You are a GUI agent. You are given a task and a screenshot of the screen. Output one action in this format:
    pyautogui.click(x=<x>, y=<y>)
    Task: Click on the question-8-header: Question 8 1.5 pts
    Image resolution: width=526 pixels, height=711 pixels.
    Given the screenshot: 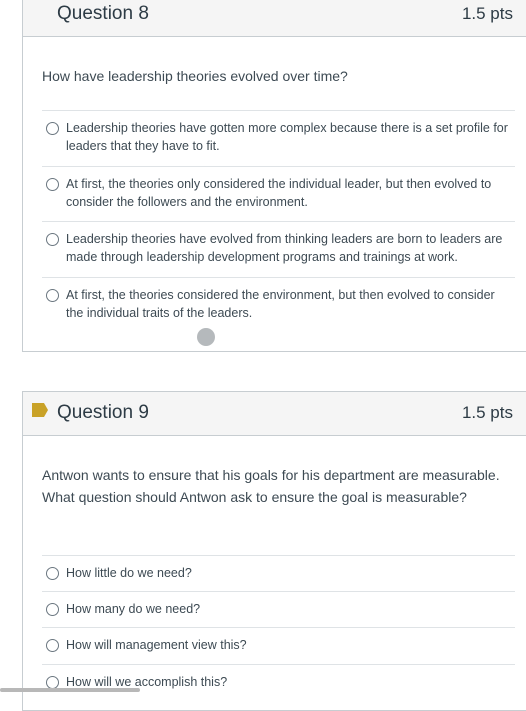 What is the action you would take?
    pyautogui.click(x=274, y=18)
    